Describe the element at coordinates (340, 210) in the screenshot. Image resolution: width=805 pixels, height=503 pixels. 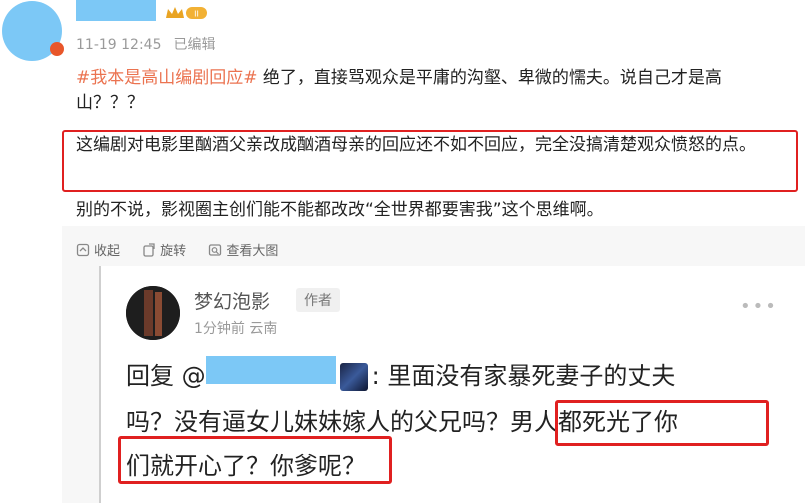
I see `post-text-line3: 别的不说，影视圈主创们能不能都改改“全世界都要害我”这个思维啊。` at that location.